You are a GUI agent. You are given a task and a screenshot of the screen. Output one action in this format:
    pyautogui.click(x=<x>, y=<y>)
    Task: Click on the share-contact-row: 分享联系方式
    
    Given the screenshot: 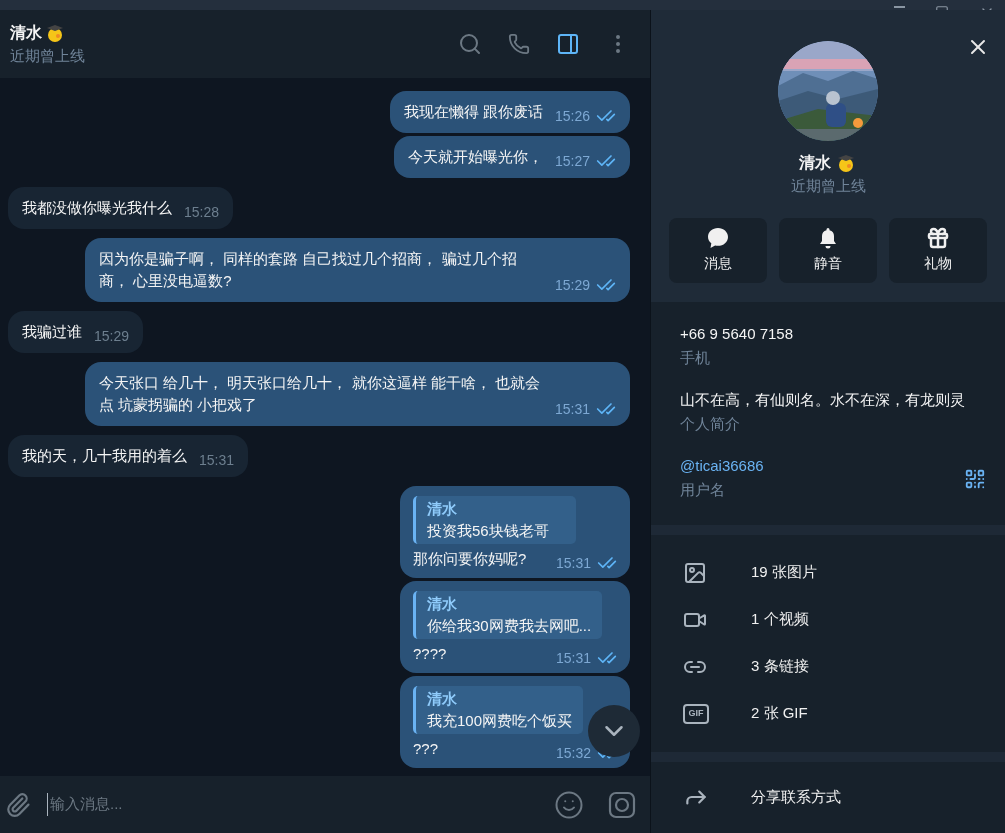 What is the action you would take?
    pyautogui.click(x=828, y=797)
    